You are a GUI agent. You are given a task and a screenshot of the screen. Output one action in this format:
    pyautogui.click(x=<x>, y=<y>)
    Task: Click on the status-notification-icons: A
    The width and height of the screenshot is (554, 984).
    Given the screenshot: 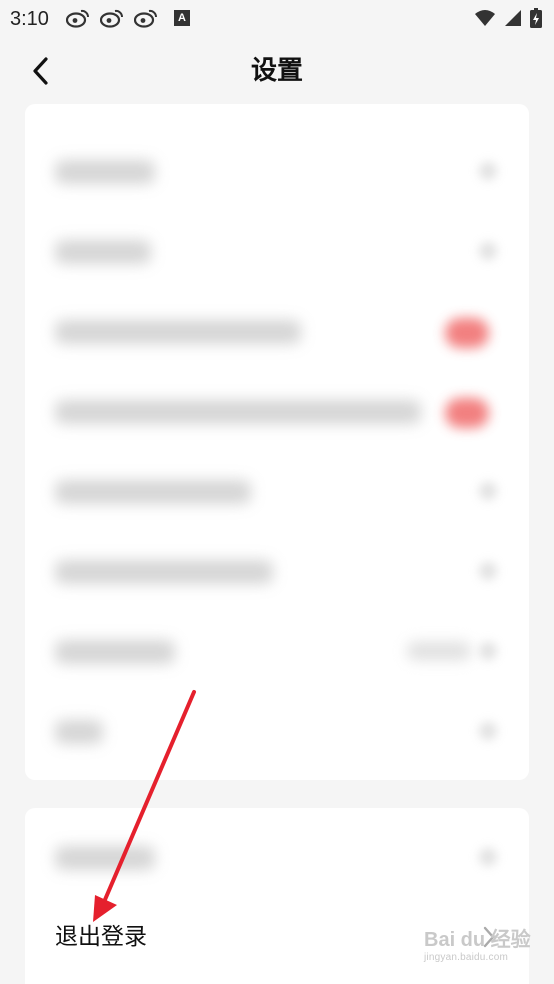 What is the action you would take?
    pyautogui.click(x=128, y=18)
    